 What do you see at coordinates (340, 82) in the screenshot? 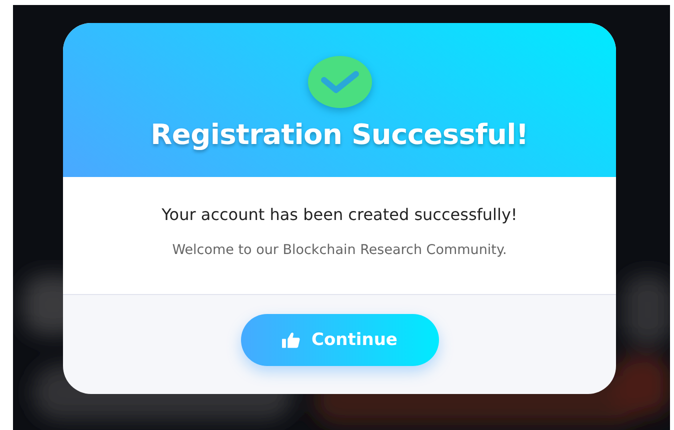
I see `check-circle-icon` at bounding box center [340, 82].